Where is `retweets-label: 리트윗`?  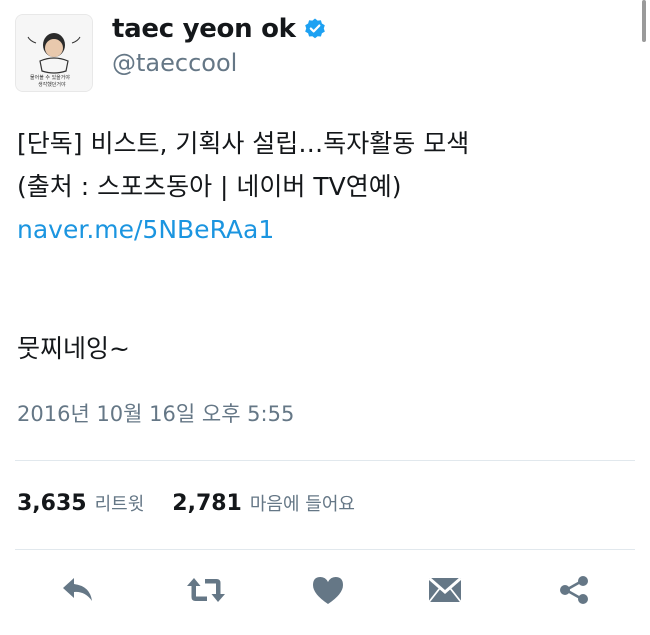 retweets-label: 리트윗 is located at coordinates (119, 504).